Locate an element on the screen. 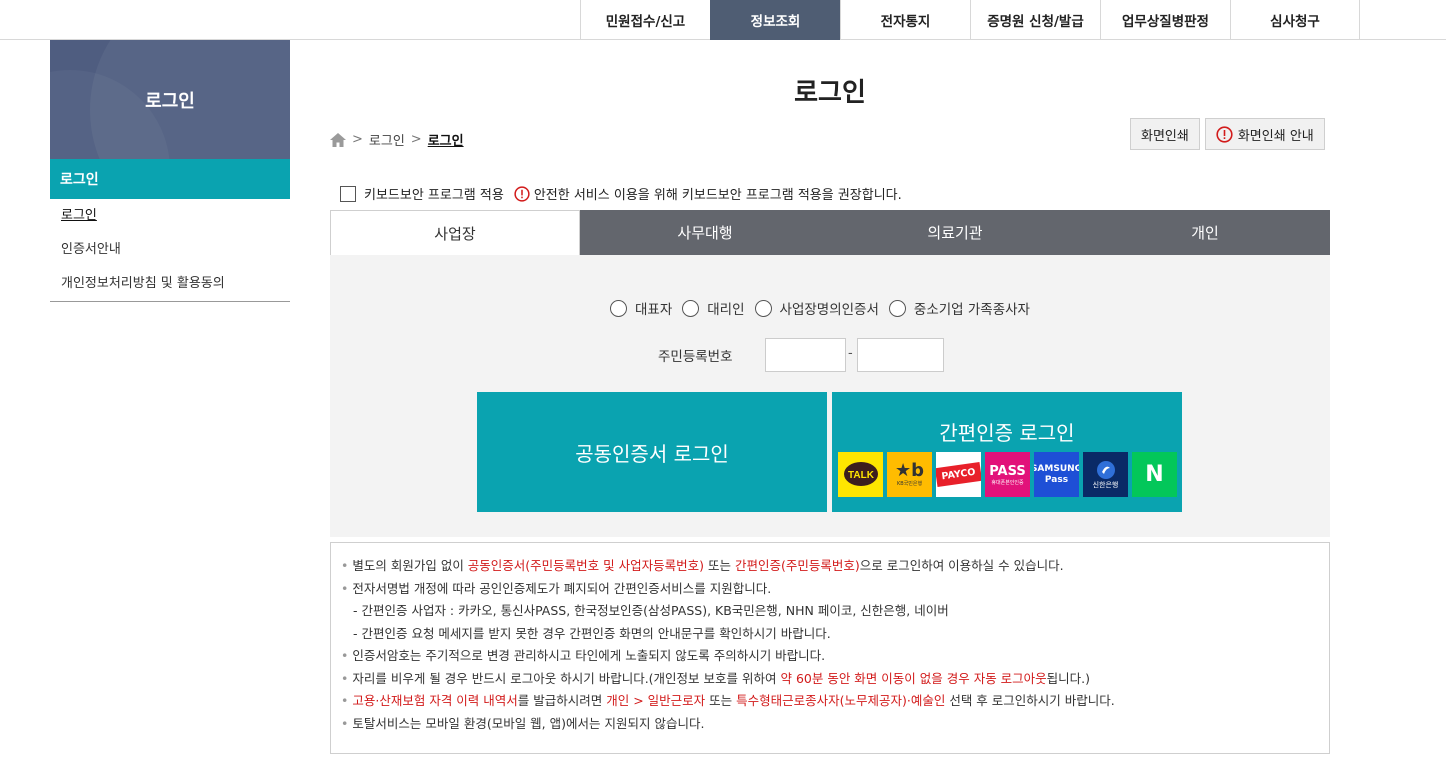 The height and width of the screenshot is (765, 1446). top-navigation: 민원접수/신고 정보조회 전자통지 증명원 신청/발급 업무상질병판정 심사청구 is located at coordinates (723, 20).